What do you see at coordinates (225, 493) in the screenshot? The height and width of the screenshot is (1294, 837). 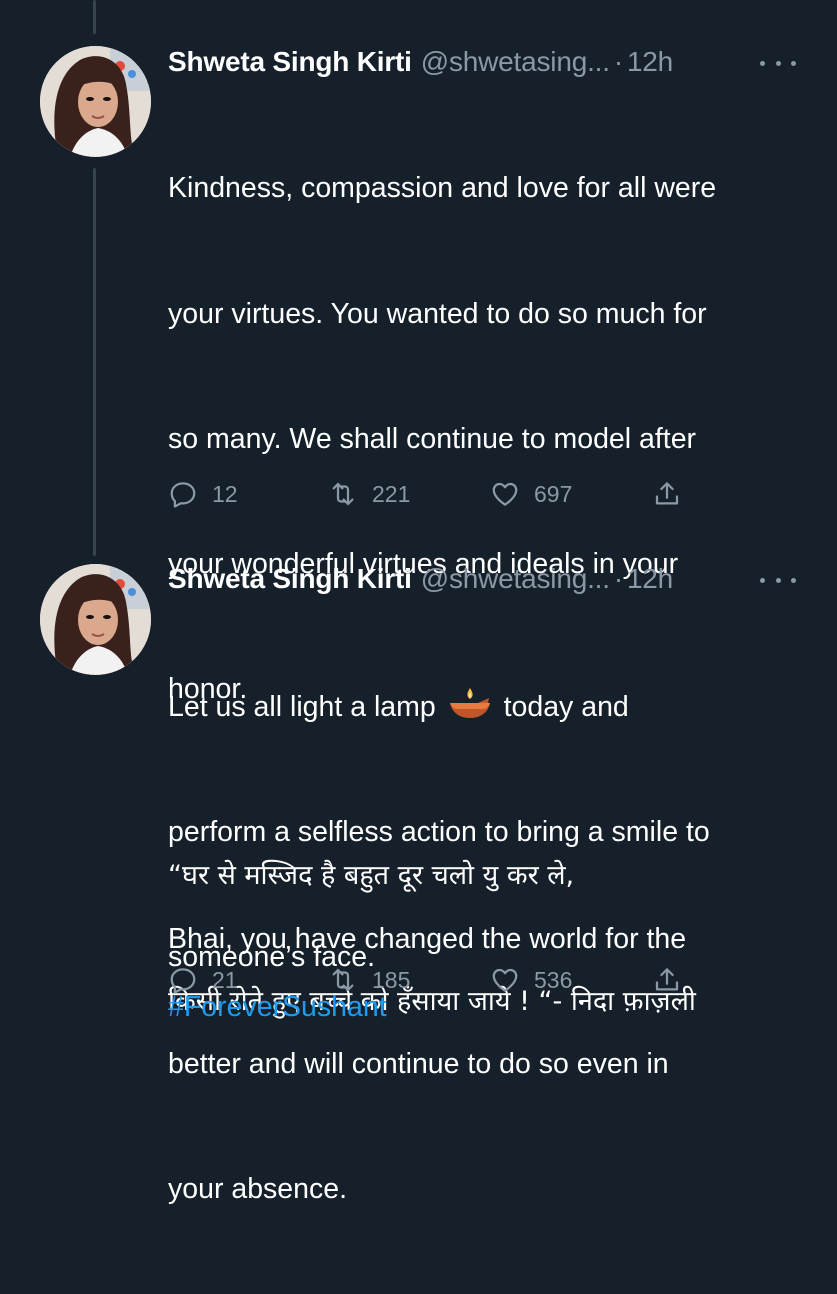 I see `reply-count: 12` at bounding box center [225, 493].